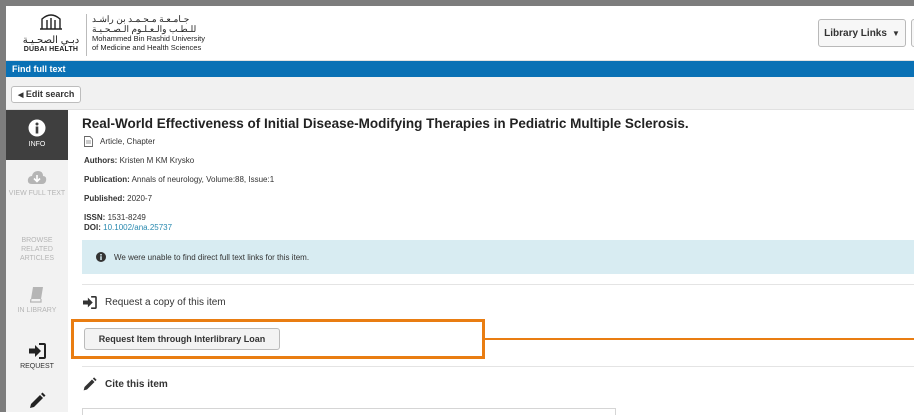  What do you see at coordinates (37, 128) in the screenshot?
I see `info-icon` at bounding box center [37, 128].